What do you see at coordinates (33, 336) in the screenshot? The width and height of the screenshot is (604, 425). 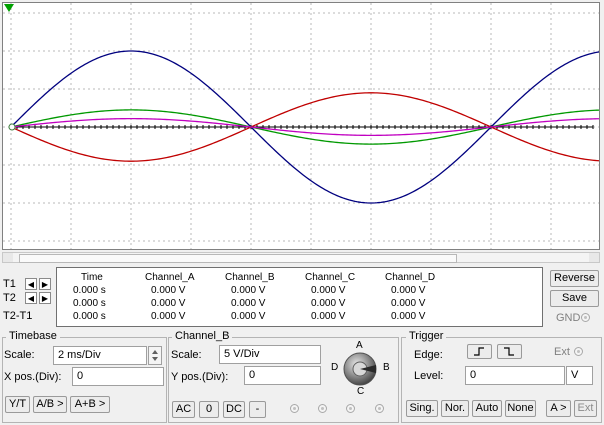 I see `timebase-title: Timebase` at bounding box center [33, 336].